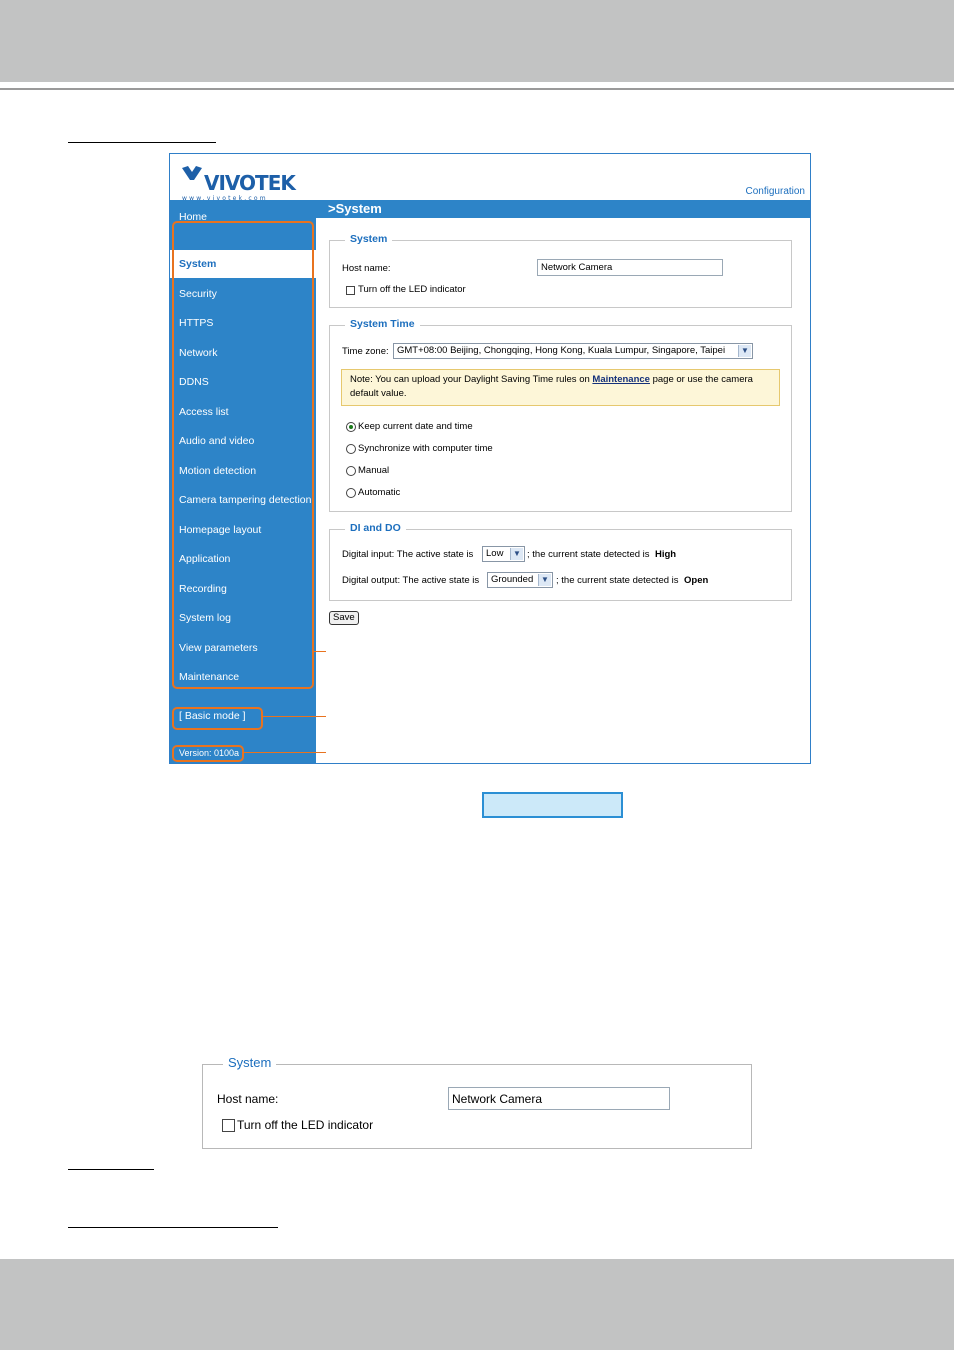 Image resolution: width=954 pixels, height=1350 pixels. I want to click on callout-line-menu, so click(319, 651).